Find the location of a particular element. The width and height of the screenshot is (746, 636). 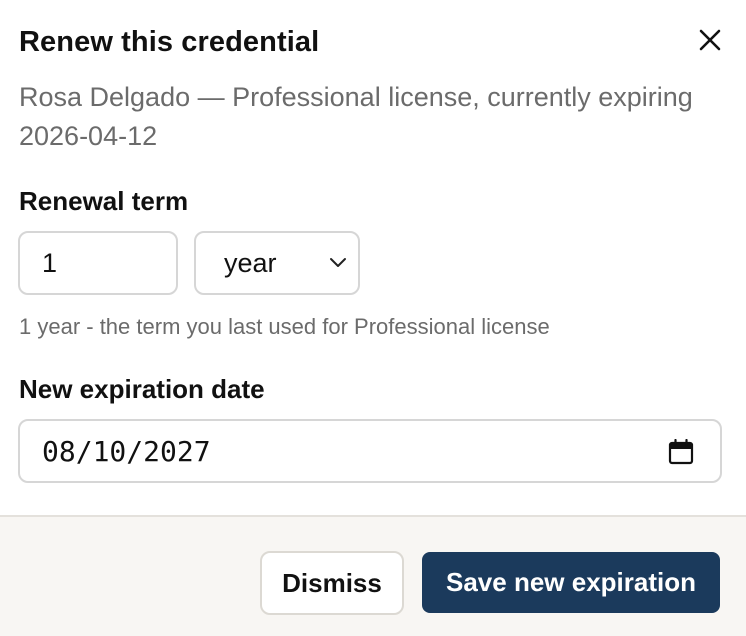

dismiss-button: Dismiss is located at coordinates (332, 583).